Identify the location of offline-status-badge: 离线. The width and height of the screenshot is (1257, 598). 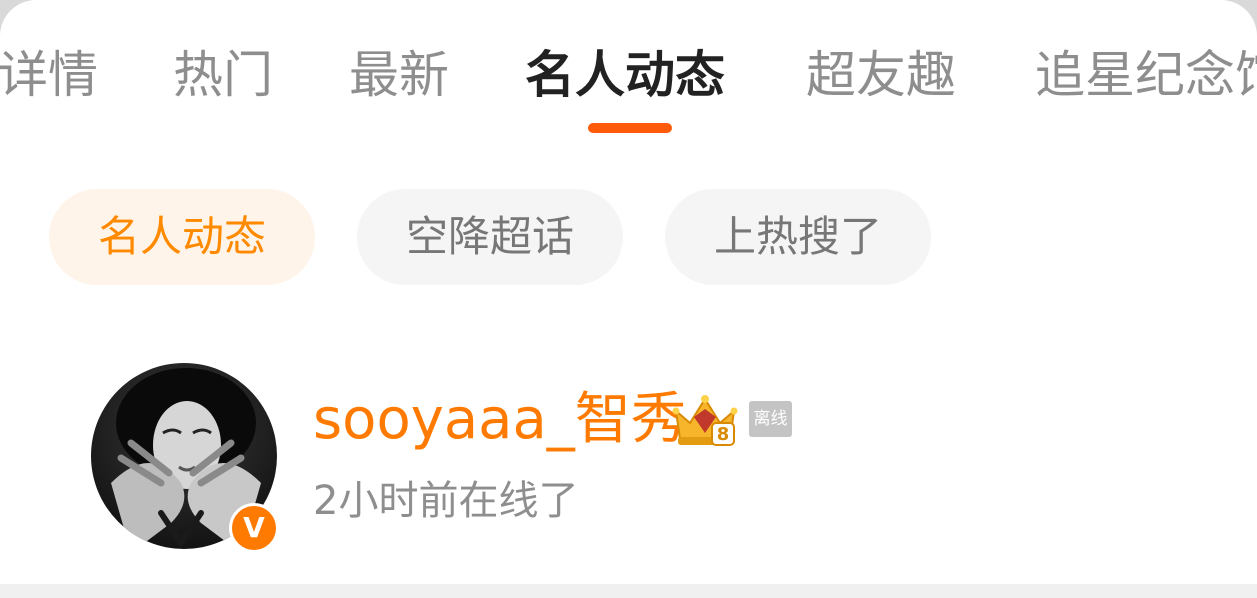
(770, 419).